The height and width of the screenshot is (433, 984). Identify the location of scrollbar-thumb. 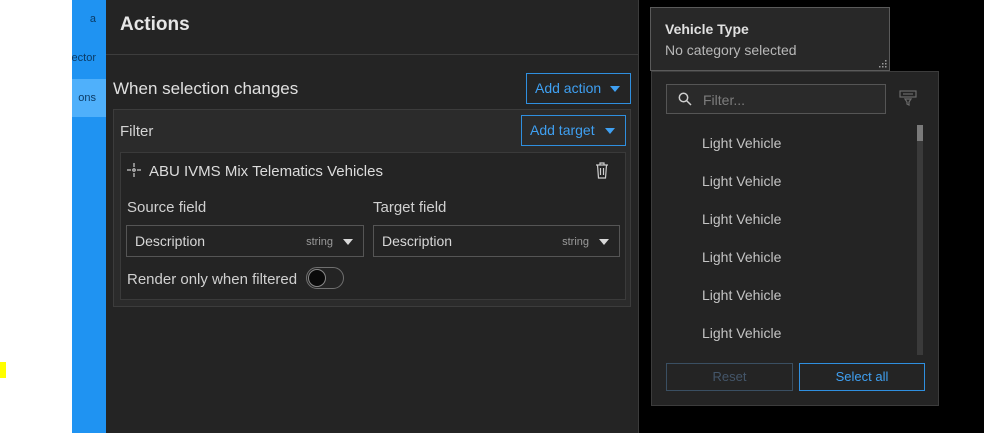
(920, 133).